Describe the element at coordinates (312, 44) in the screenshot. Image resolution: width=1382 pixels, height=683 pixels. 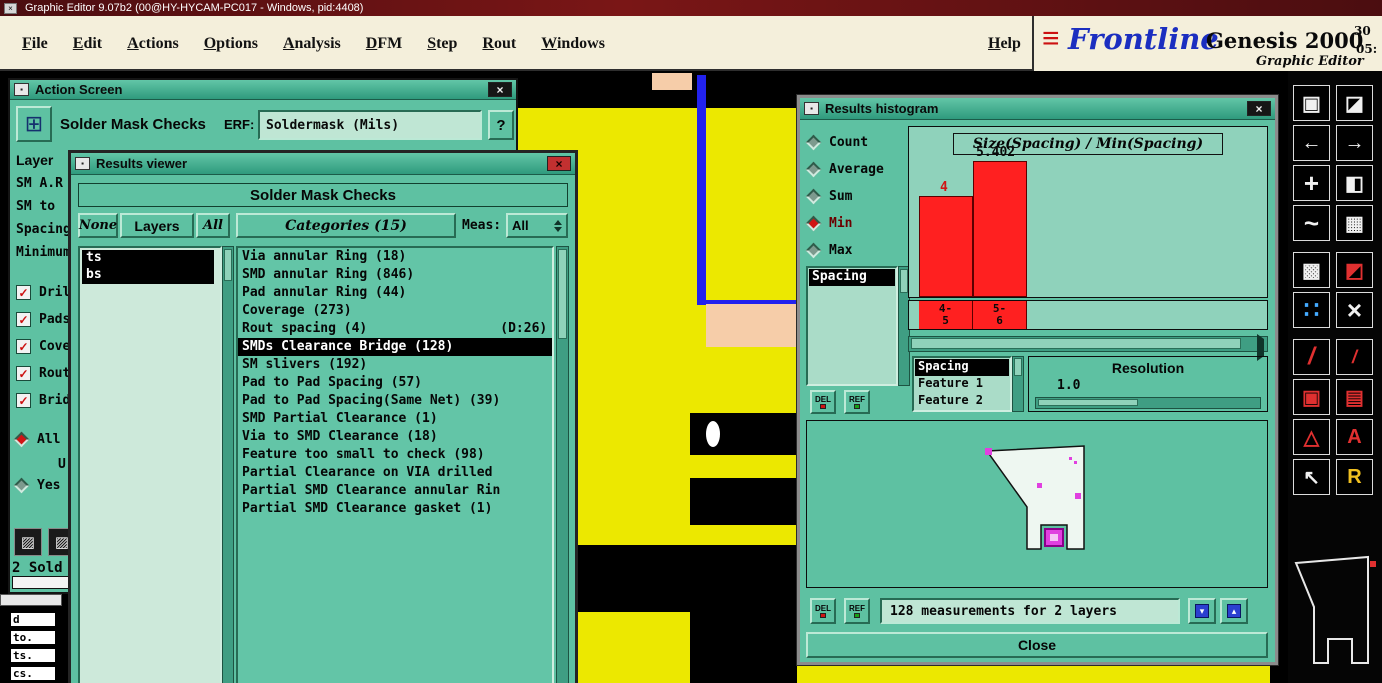
I see `menu-analysis: Analysis` at that location.